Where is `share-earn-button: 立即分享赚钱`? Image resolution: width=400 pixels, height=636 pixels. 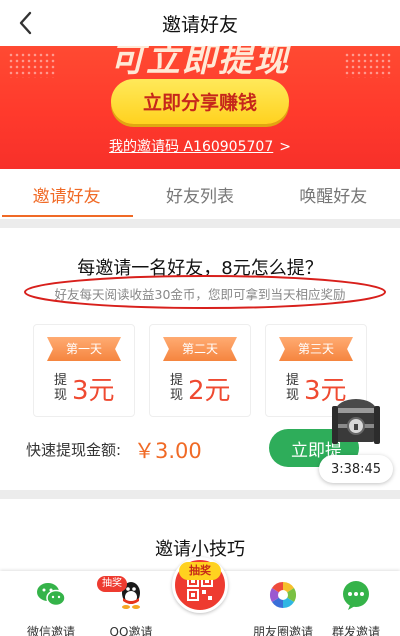 share-earn-button: 立即分享赚钱 is located at coordinates (200, 101).